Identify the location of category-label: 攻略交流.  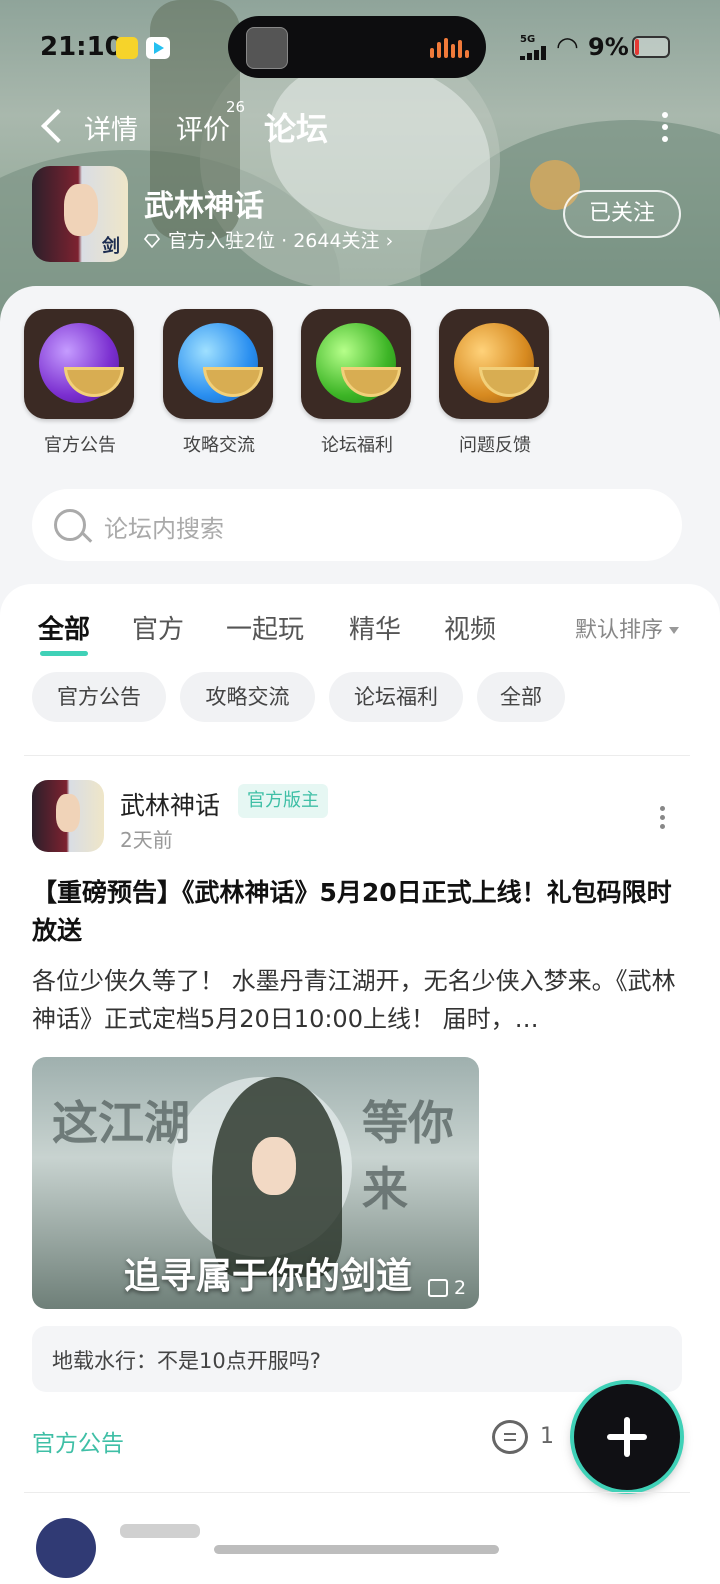
(219, 445).